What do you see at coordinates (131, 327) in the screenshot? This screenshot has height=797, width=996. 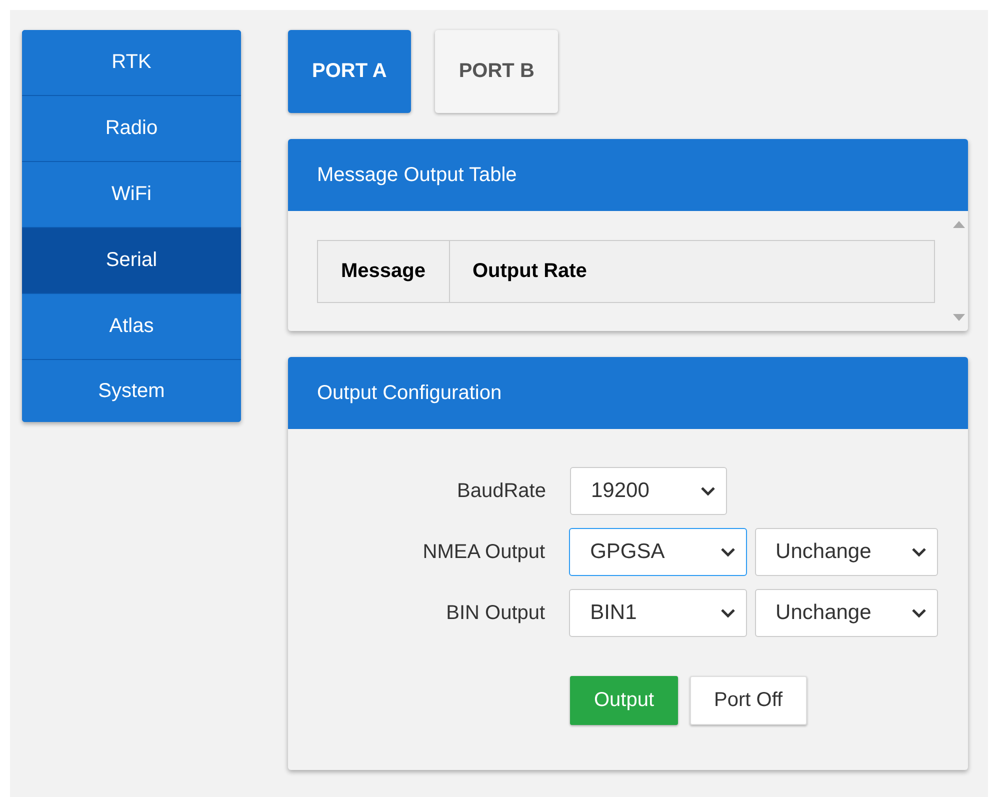 I see `sidebar-item: Atlas` at bounding box center [131, 327].